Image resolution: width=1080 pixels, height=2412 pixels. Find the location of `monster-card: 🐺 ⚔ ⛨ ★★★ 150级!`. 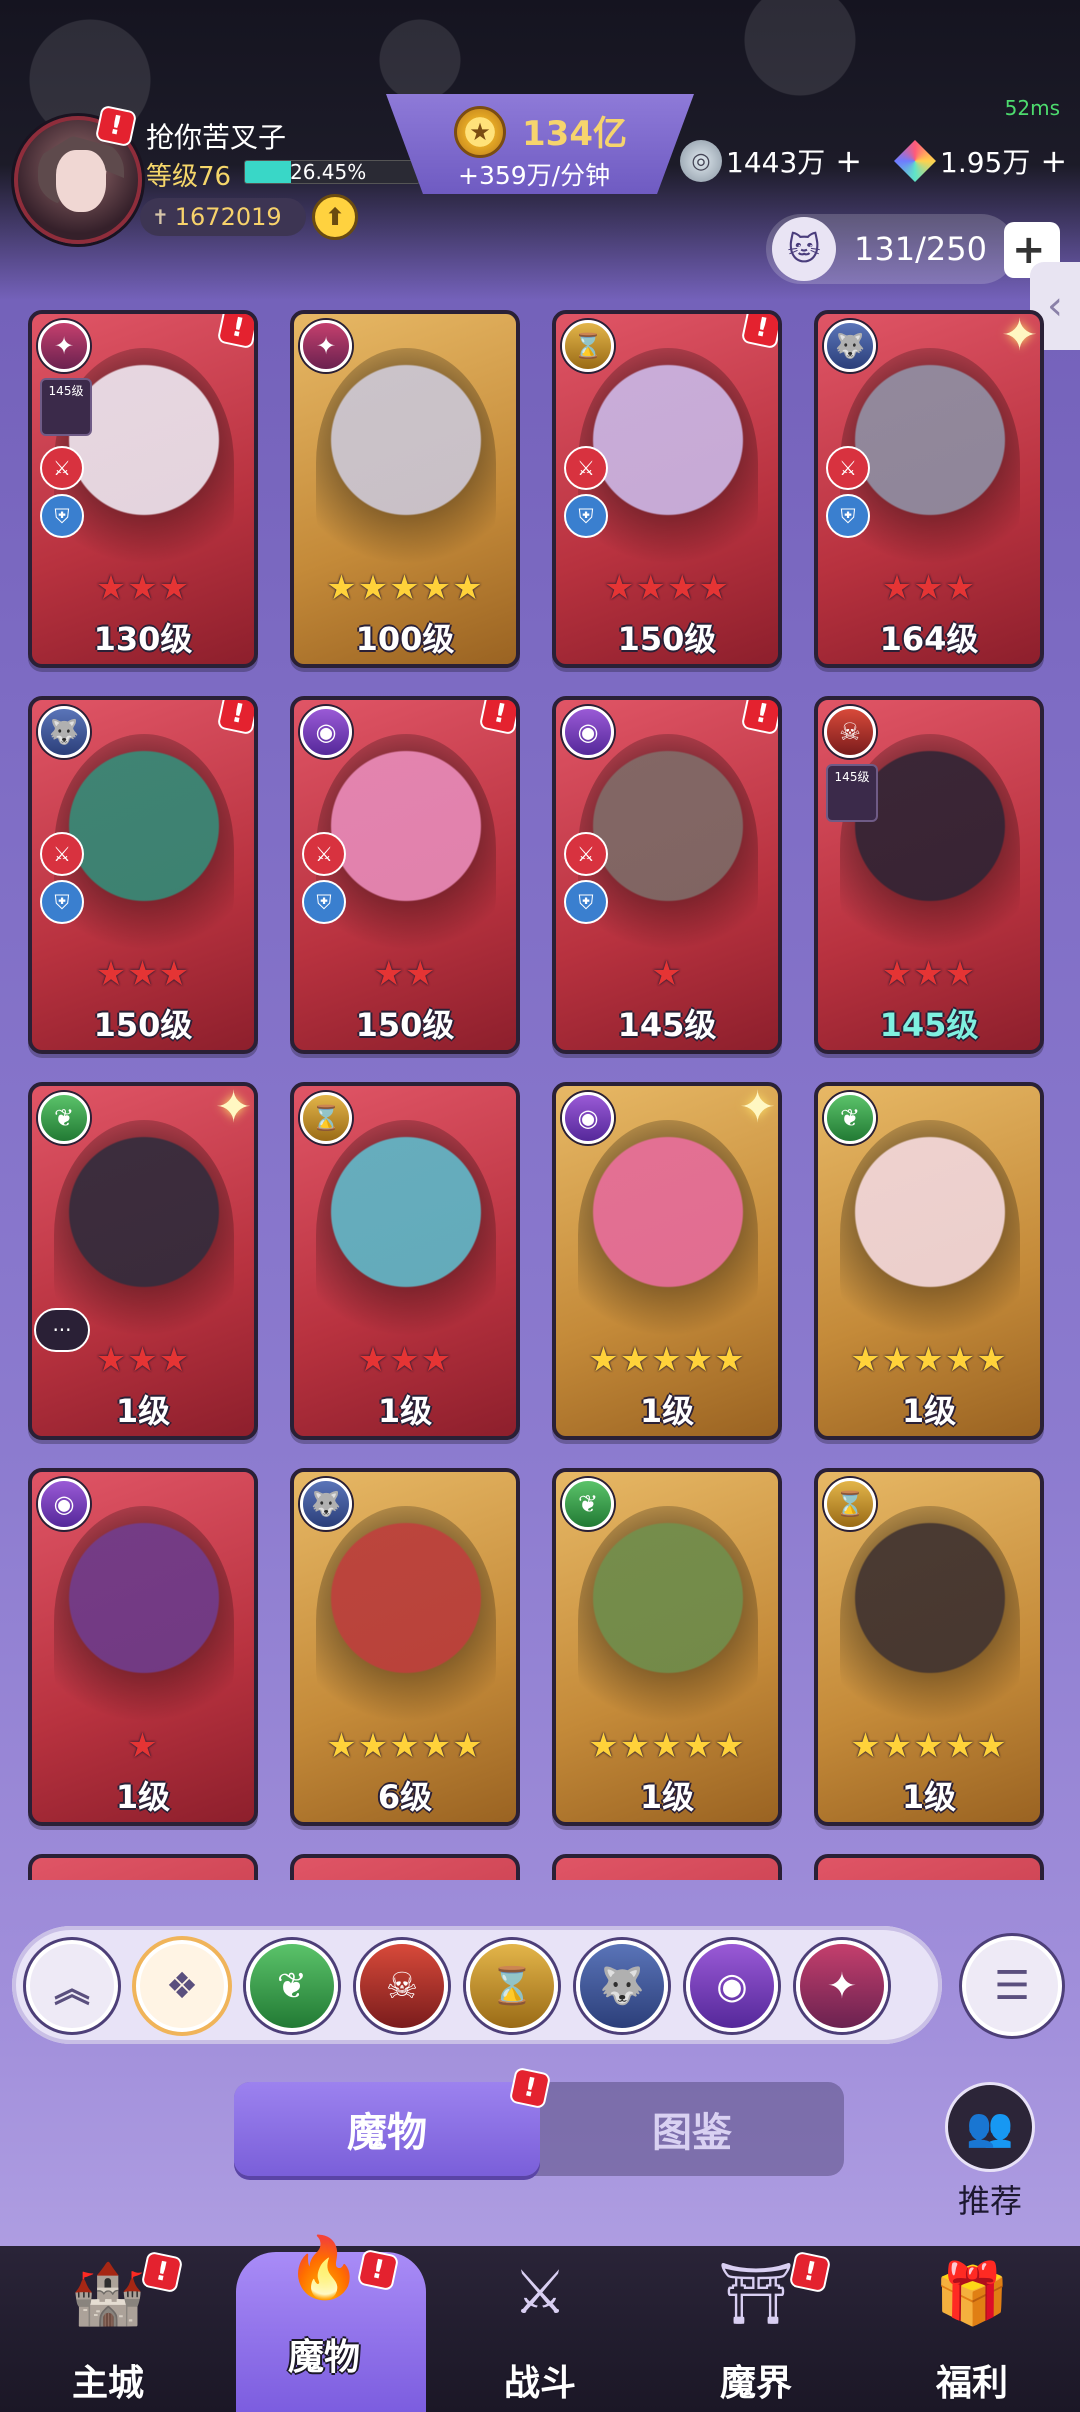

monster-card: 🐺 ⚔ ⛨ ★★★ 150级! is located at coordinates (143, 875).